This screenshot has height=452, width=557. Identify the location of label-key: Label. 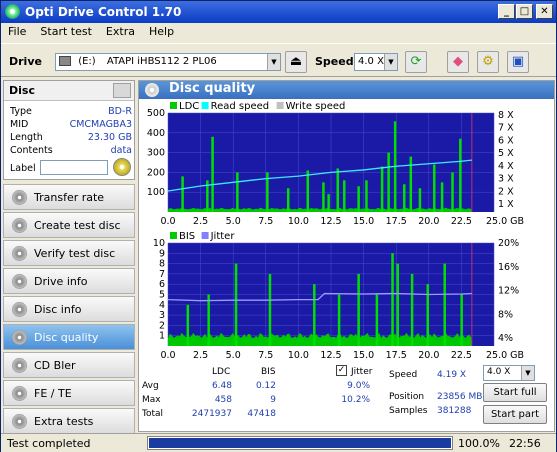
(23, 168).